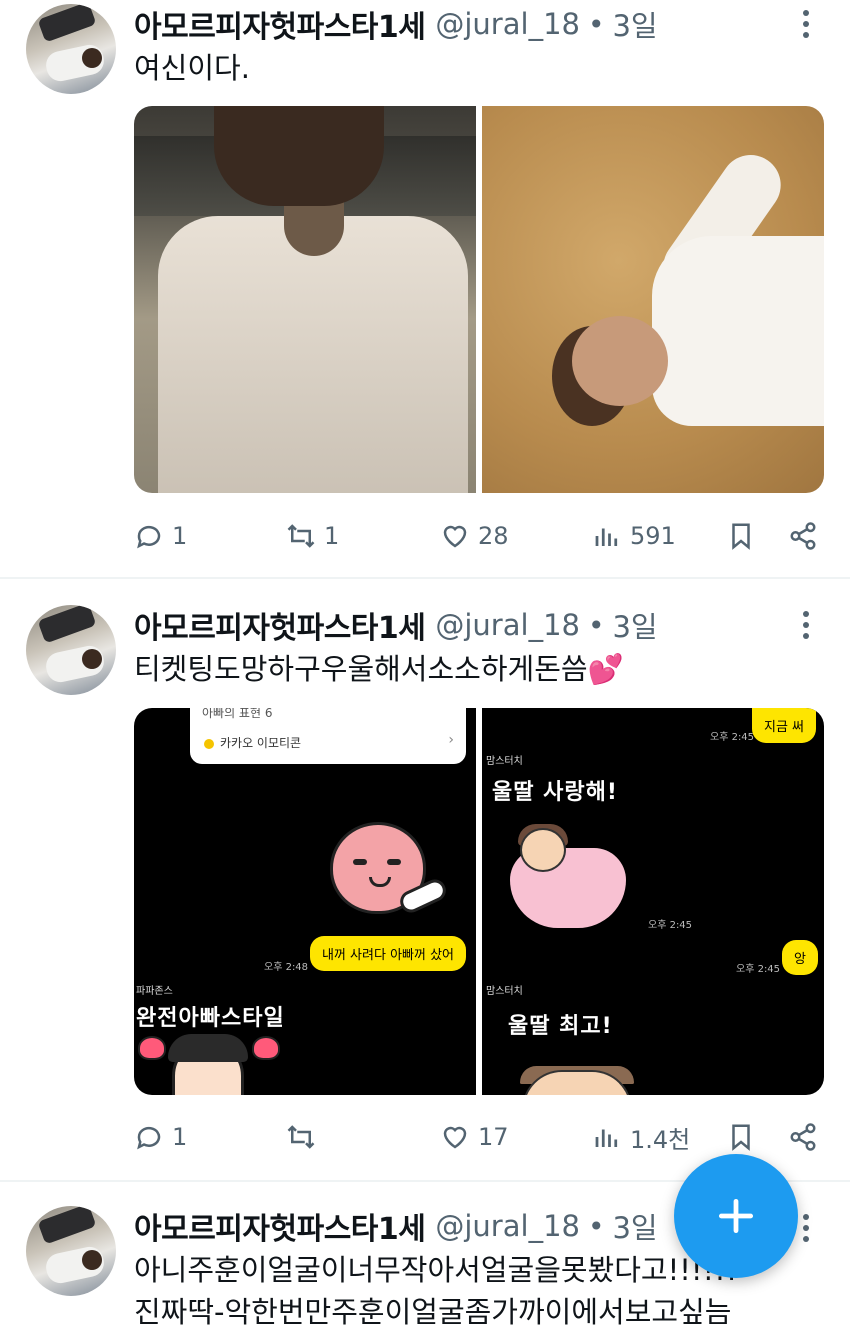 This screenshot has height=1331, width=850. I want to click on plus-icon, so click(736, 1216).